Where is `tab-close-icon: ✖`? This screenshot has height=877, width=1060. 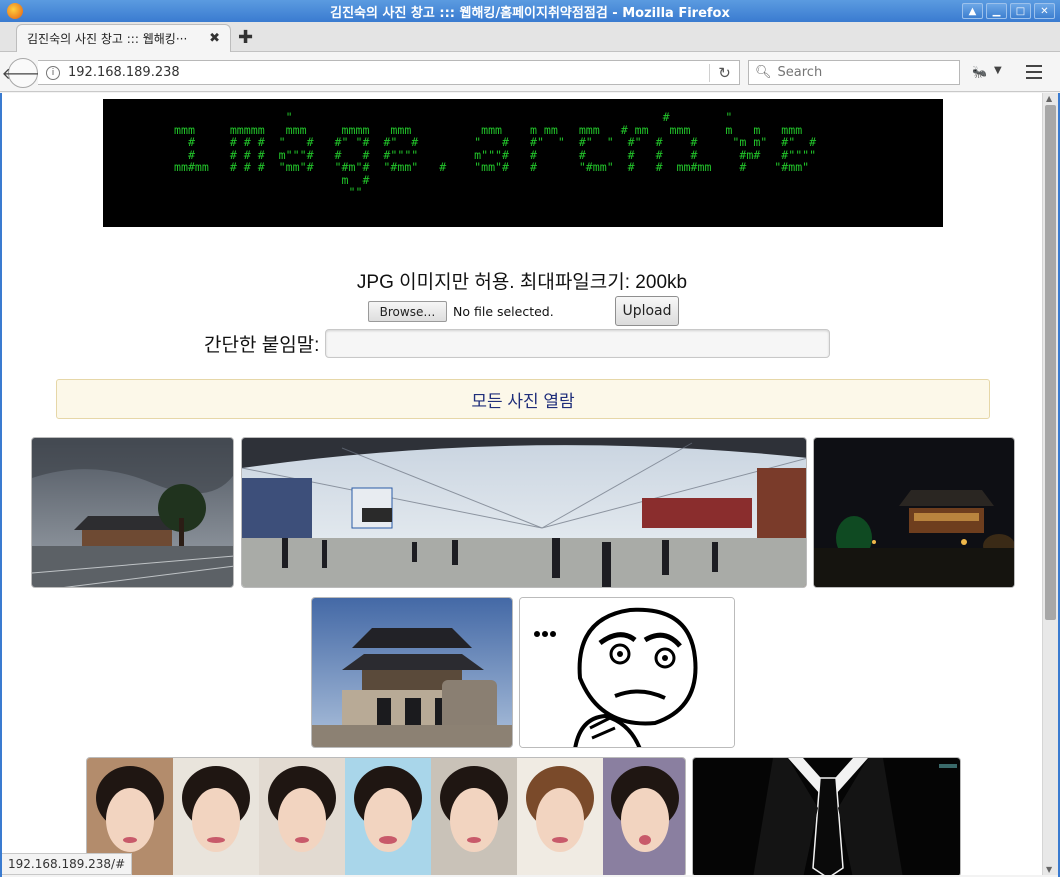
tab-close-icon: ✖ is located at coordinates (214, 38).